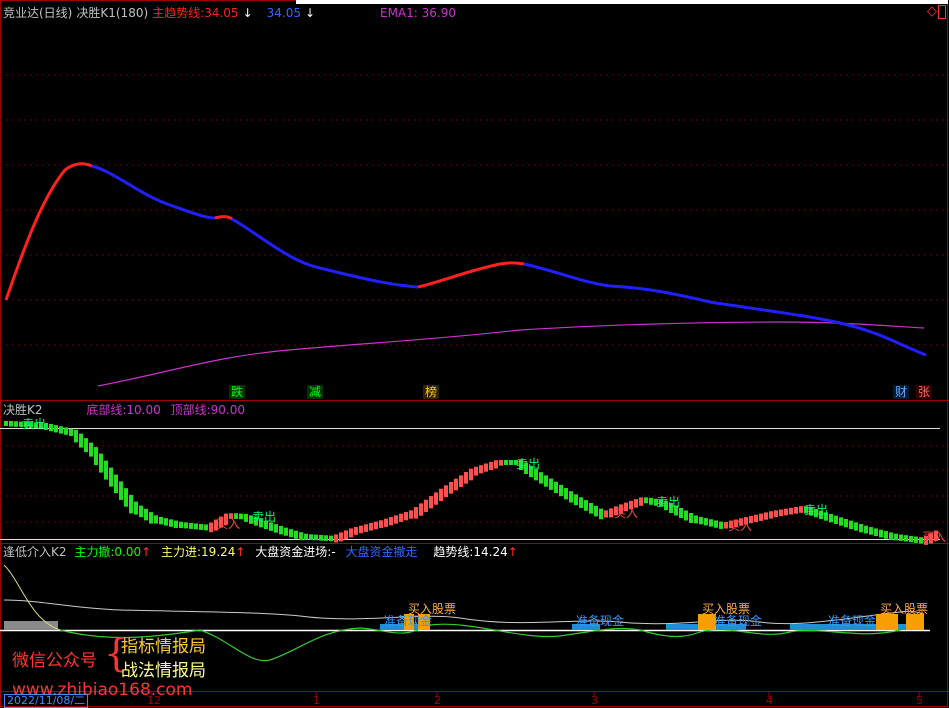 The height and width of the screenshot is (708, 949). Describe the element at coordinates (32, 597) in the screenshot. I see `k3-yellow-line` at that location.